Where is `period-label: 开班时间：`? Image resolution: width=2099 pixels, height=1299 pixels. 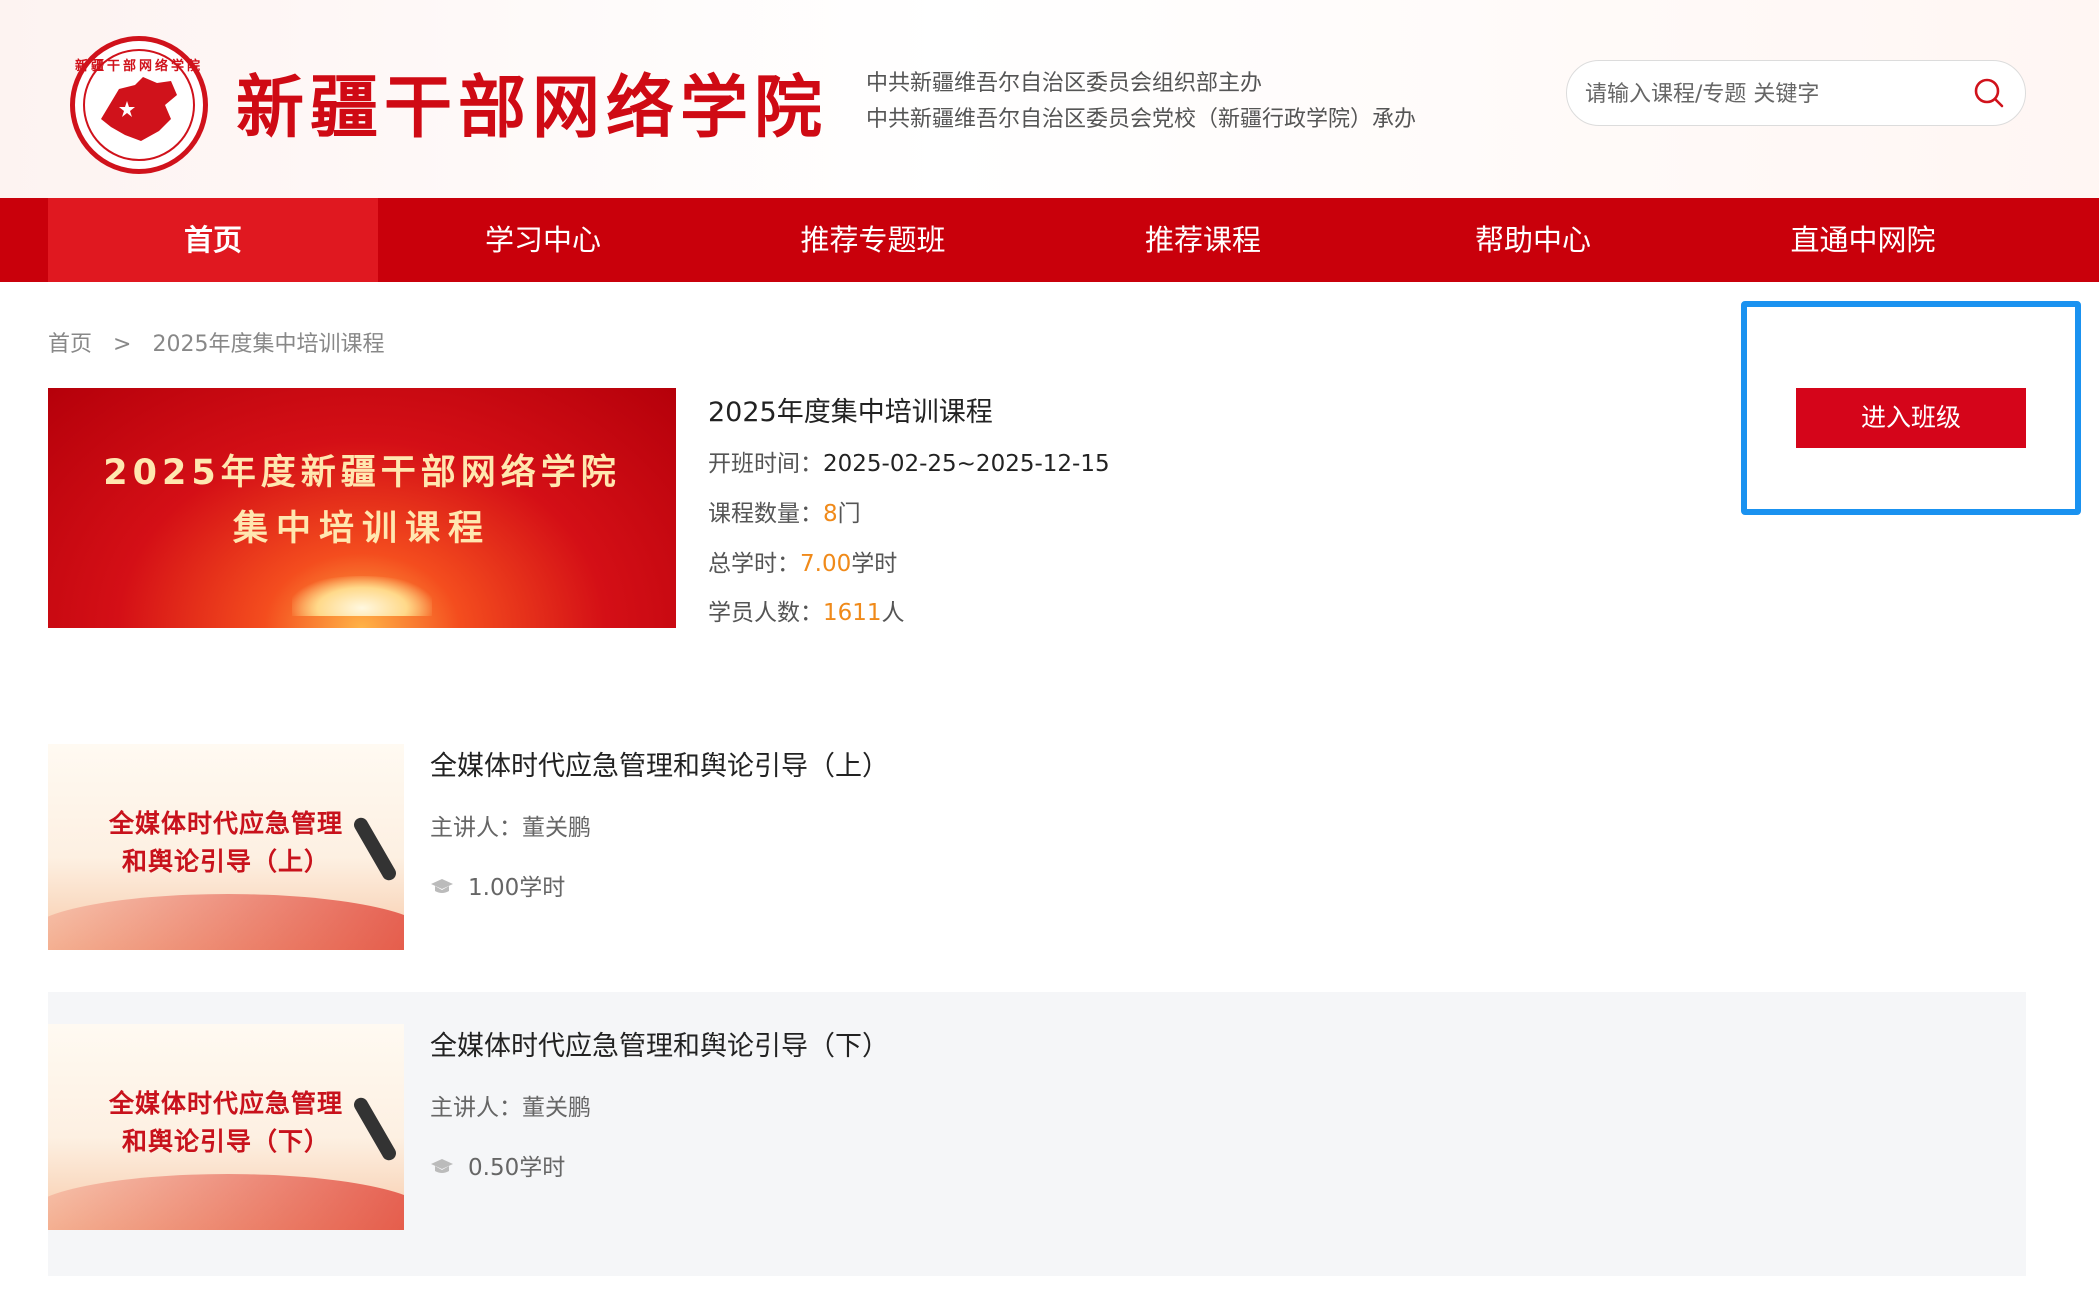
period-label: 开班时间： is located at coordinates (765, 464).